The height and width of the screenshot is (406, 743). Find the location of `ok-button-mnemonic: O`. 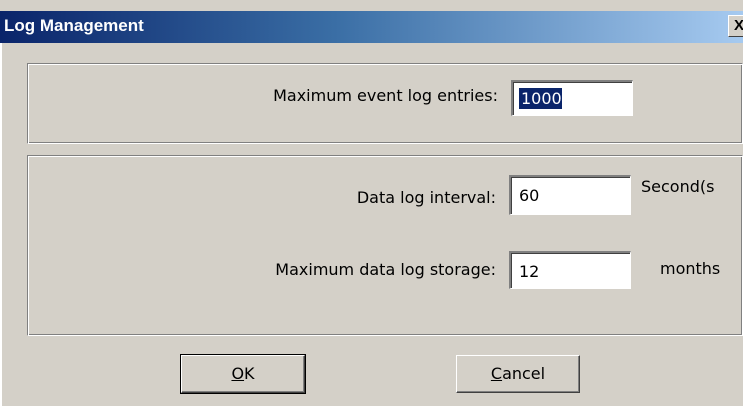

ok-button-mnemonic: O is located at coordinates (238, 373).